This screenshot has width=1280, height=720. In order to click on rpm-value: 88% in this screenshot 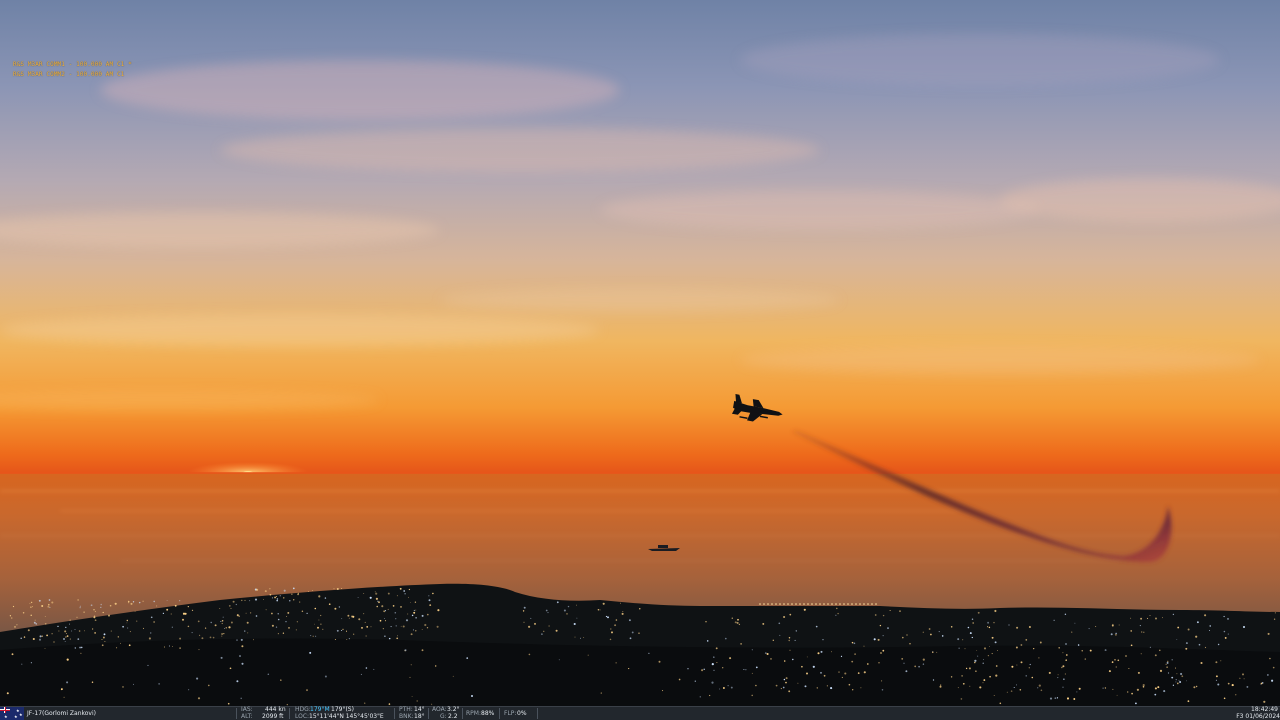, I will do `click(488, 713)`.